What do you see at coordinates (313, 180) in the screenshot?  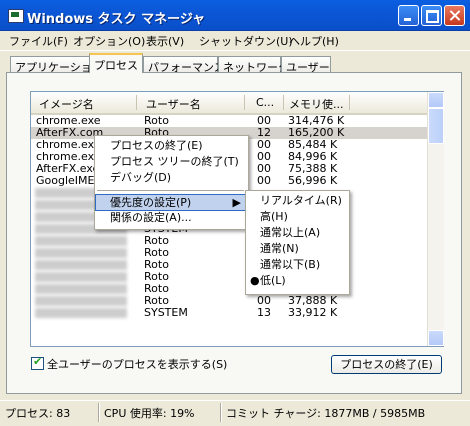 I see `cell-mem: 56,996 K` at bounding box center [313, 180].